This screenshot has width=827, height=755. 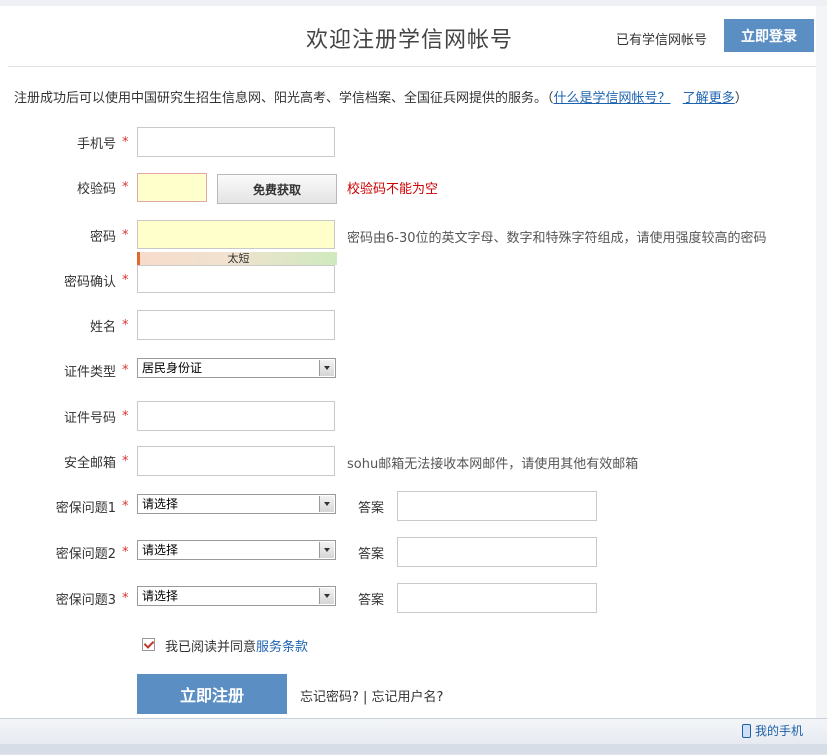 I want to click on password-hint: 密码由6-30位的英文字母、数字和特殊字符组成，请使用强度较高的密码, so click(x=557, y=238).